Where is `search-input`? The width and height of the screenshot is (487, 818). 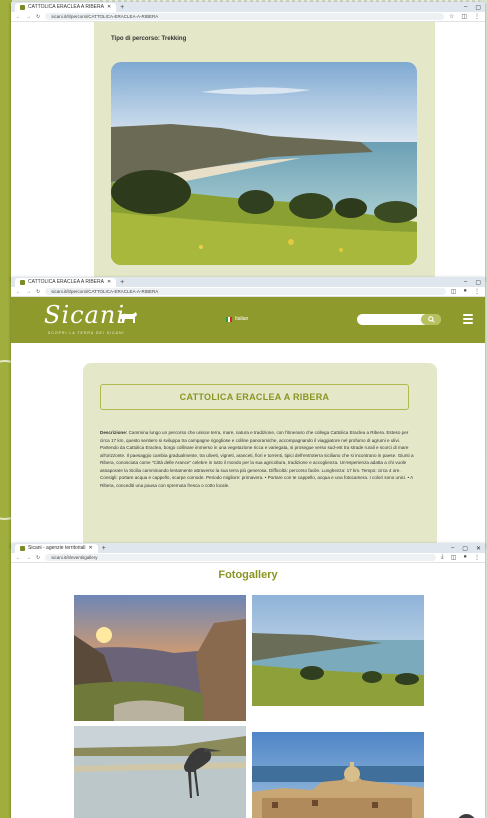
search-input is located at coordinates (399, 319).